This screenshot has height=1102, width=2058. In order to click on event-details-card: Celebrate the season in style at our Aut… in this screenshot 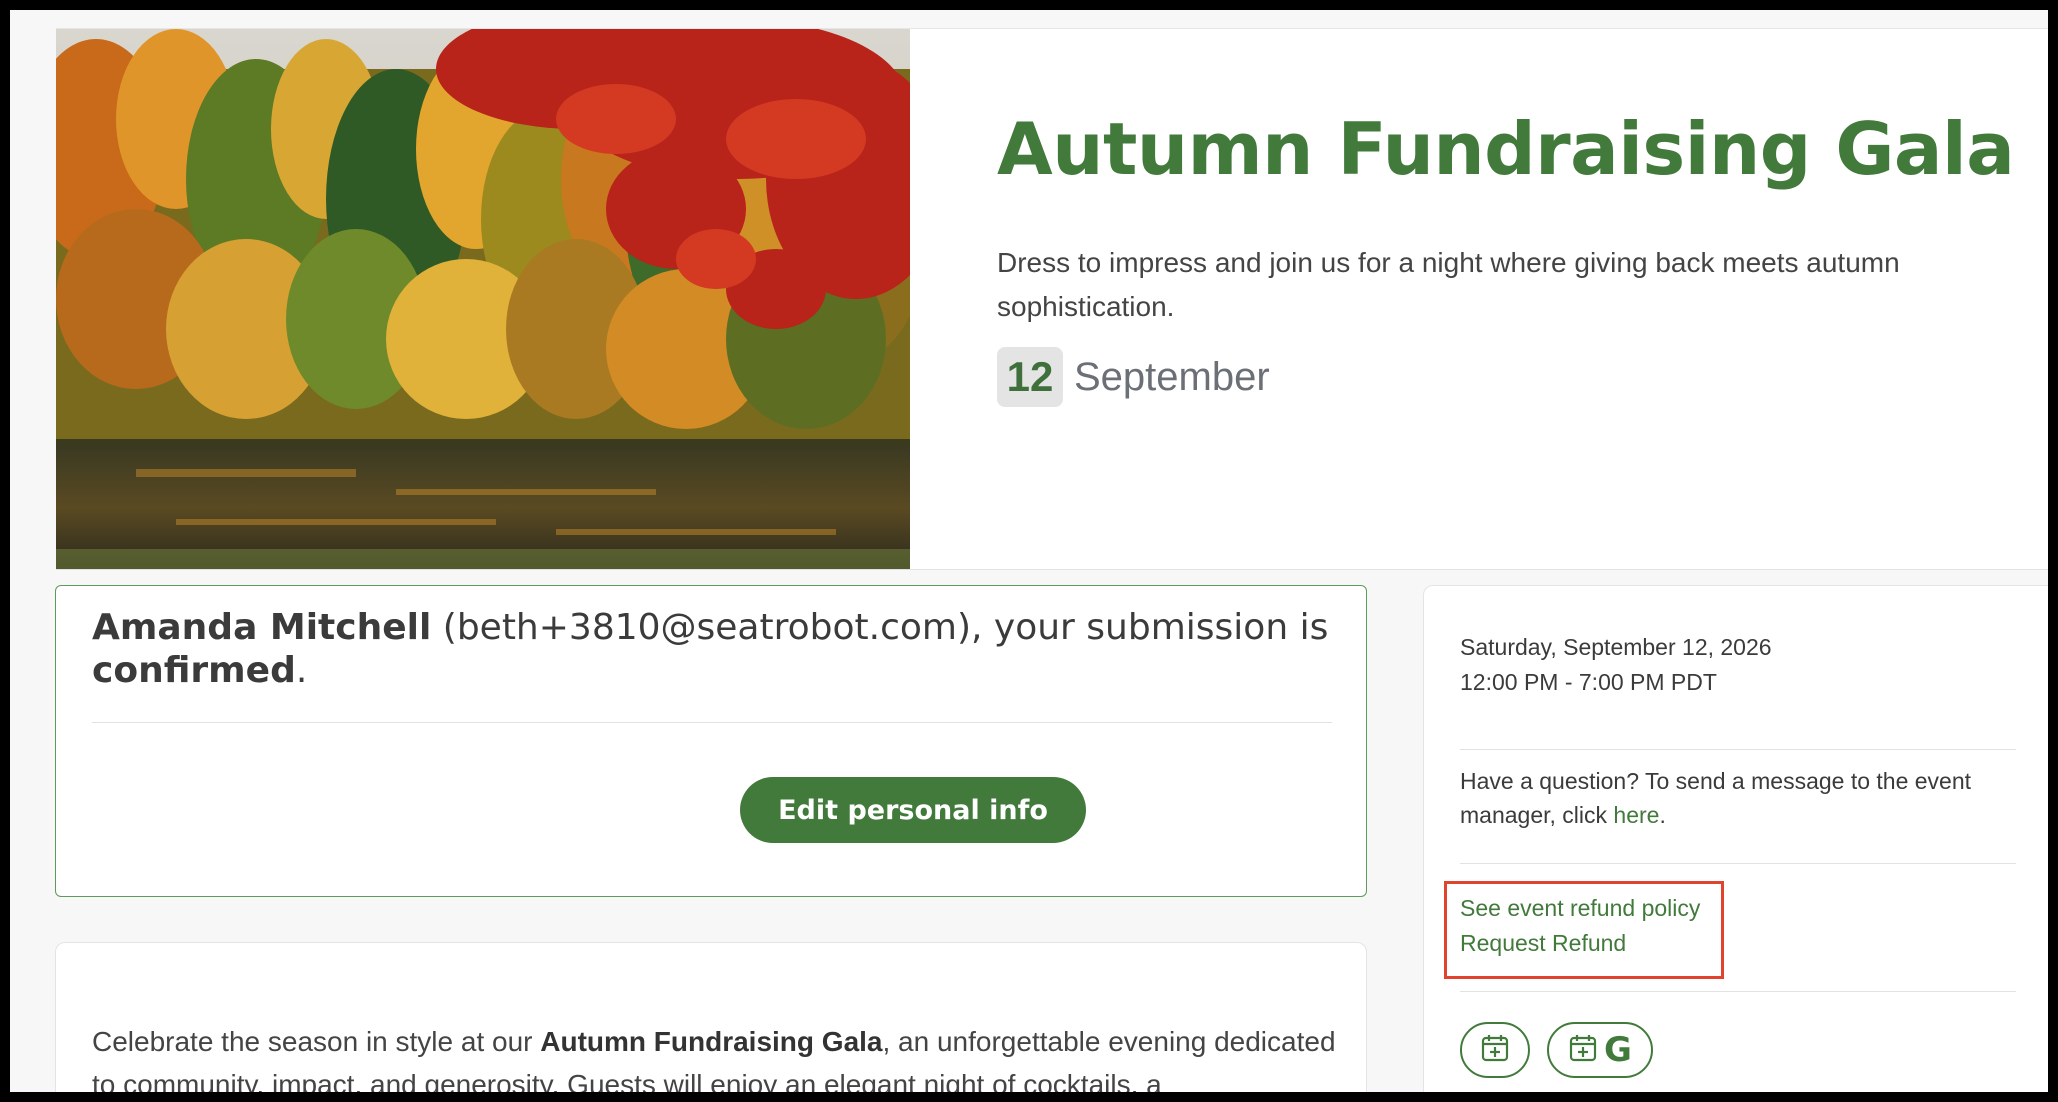, I will do `click(711, 1017)`.